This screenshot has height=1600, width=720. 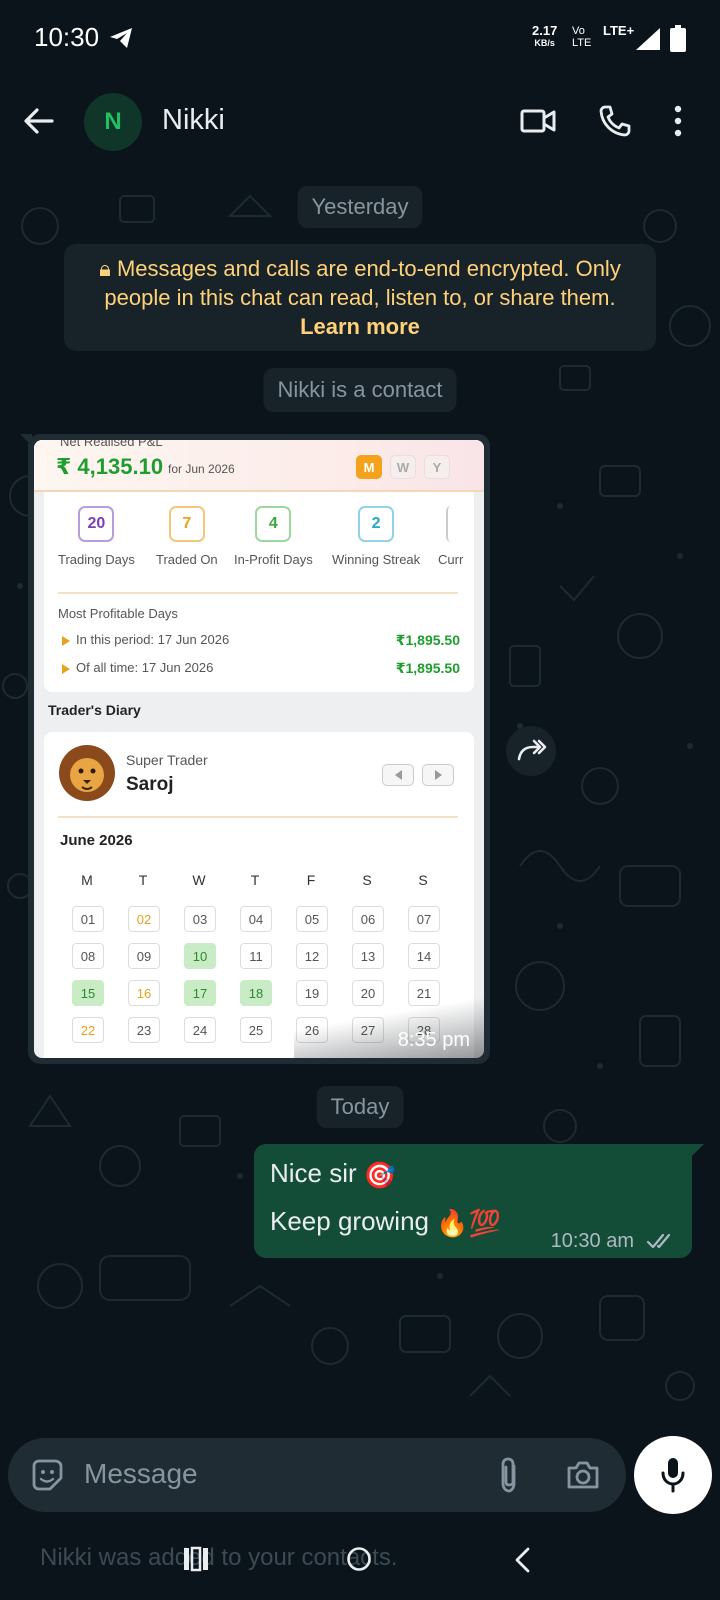 I want to click on stat-value: 20, so click(x=96, y=524).